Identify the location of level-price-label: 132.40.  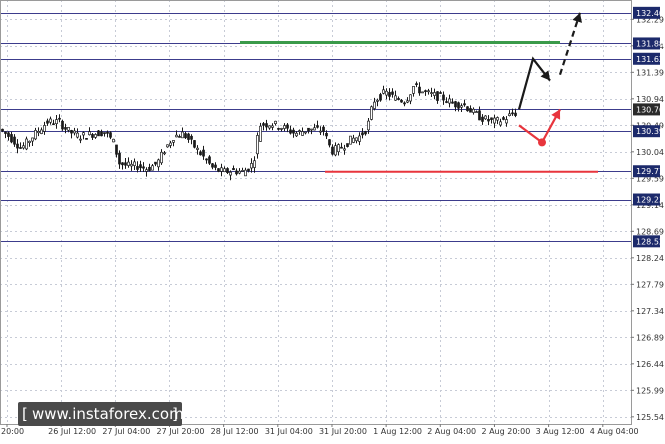
(650, 13).